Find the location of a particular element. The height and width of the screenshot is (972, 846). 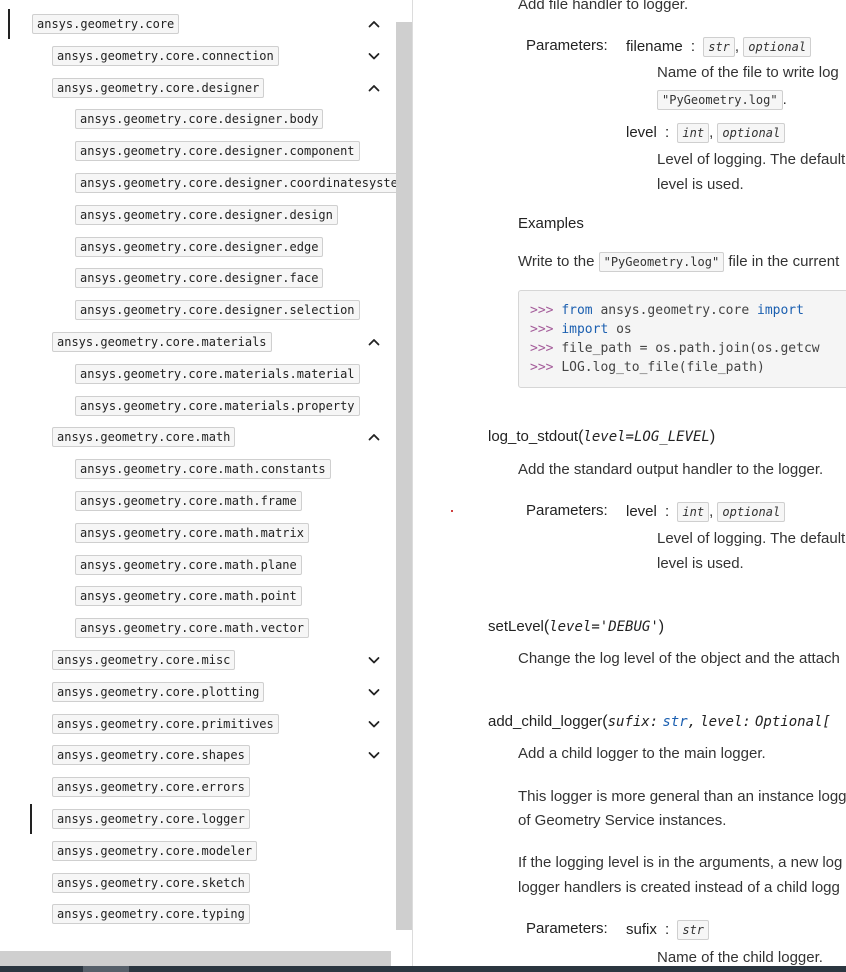

sidebar-item: ansys.geometry.core.math.constants is located at coordinates (196, 469).